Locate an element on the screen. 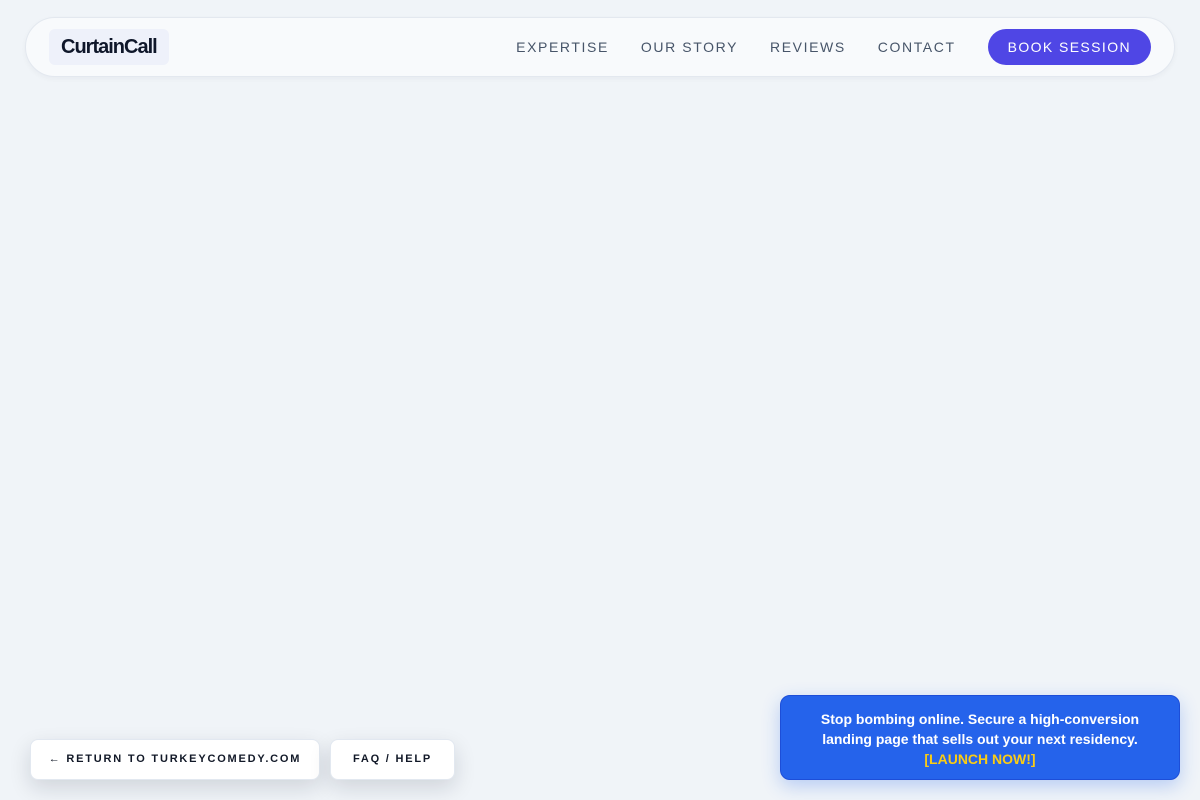 This screenshot has width=1200, height=800. nav-link-our-story: OUR STORY is located at coordinates (689, 47).